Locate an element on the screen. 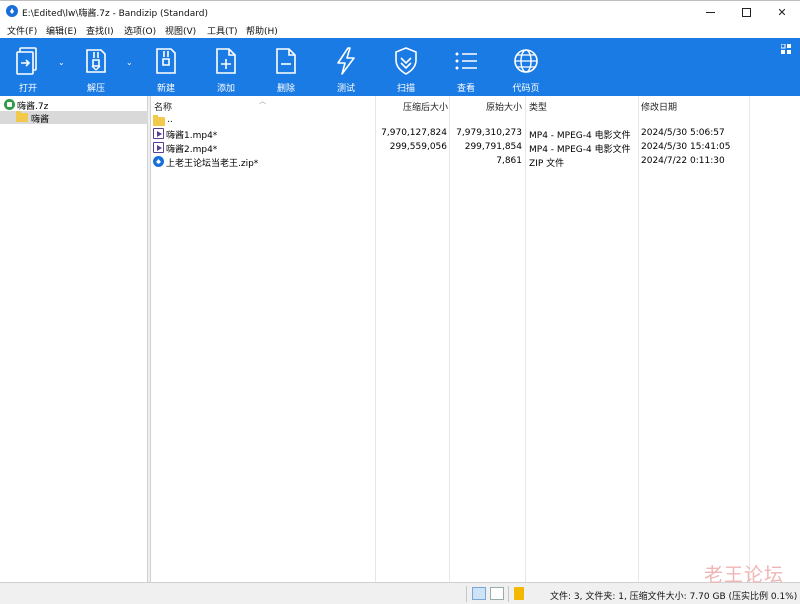 Image resolution: width=800 pixels, height=604 pixels. add-file-icon is located at coordinates (226, 61).